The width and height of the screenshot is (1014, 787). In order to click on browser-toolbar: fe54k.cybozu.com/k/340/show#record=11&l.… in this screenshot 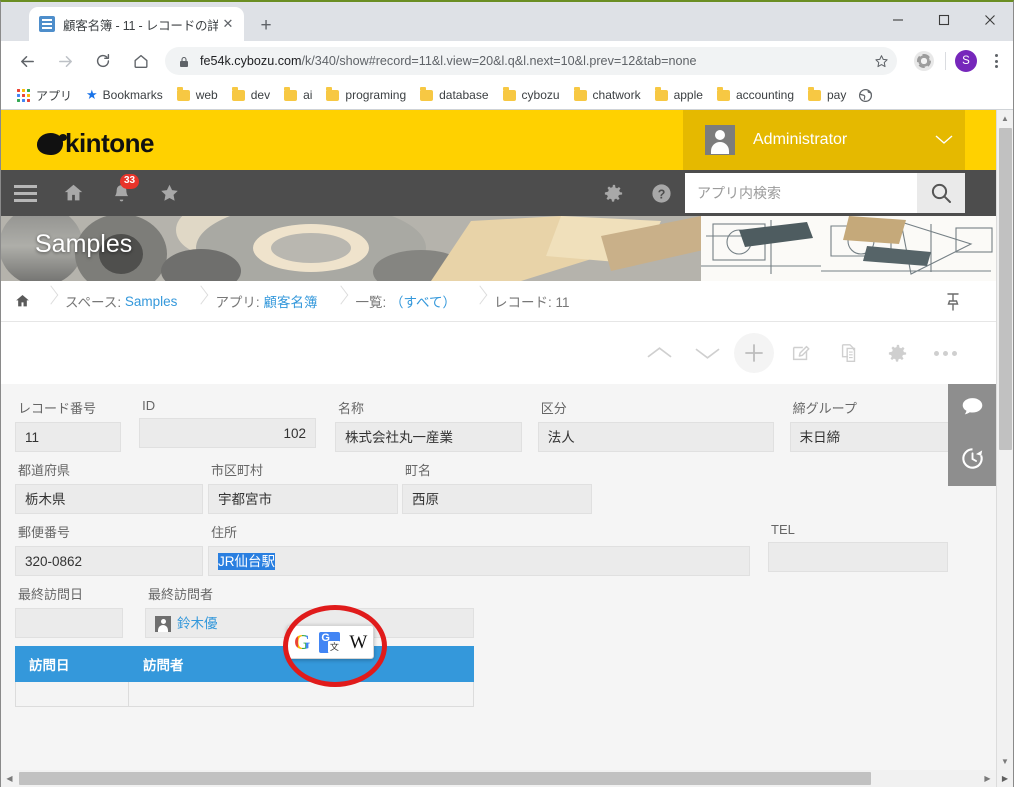, I will do `click(507, 61)`.